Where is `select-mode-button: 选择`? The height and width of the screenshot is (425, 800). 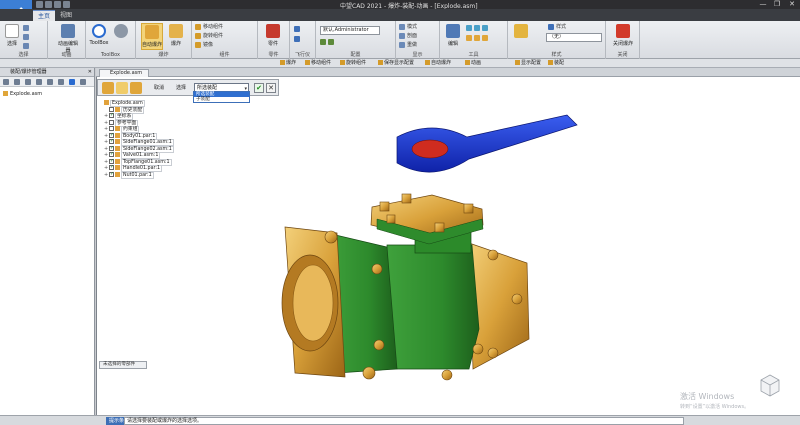 select-mode-button: 选择 is located at coordinates (181, 88).